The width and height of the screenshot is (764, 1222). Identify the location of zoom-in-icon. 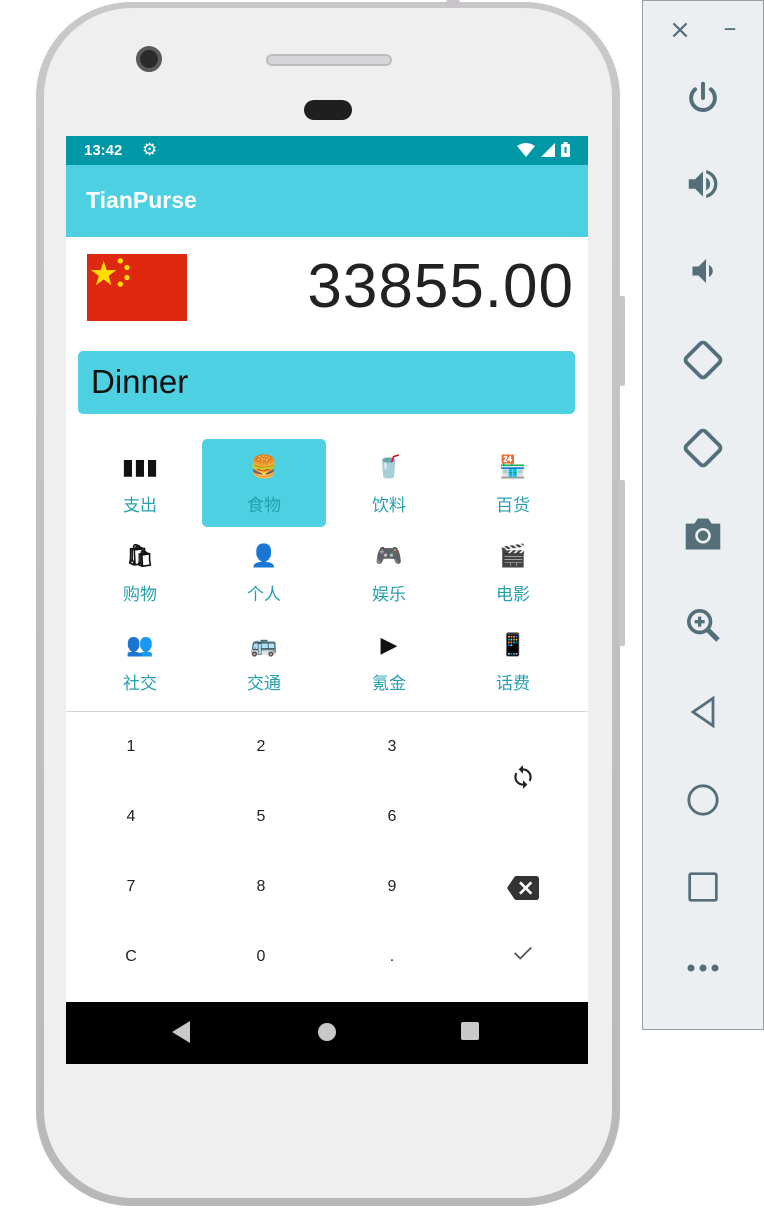
(703, 625).